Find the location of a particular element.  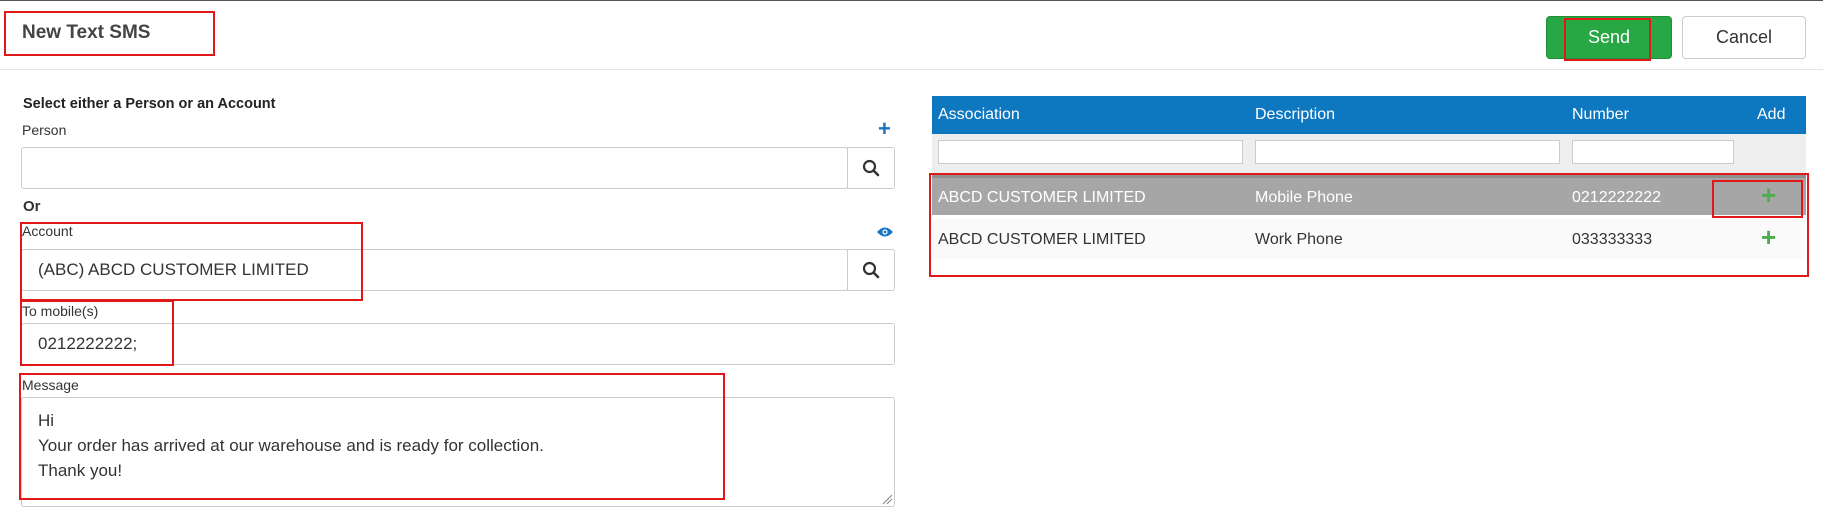

grid-header: Association Description Number Add is located at coordinates (1369, 115).